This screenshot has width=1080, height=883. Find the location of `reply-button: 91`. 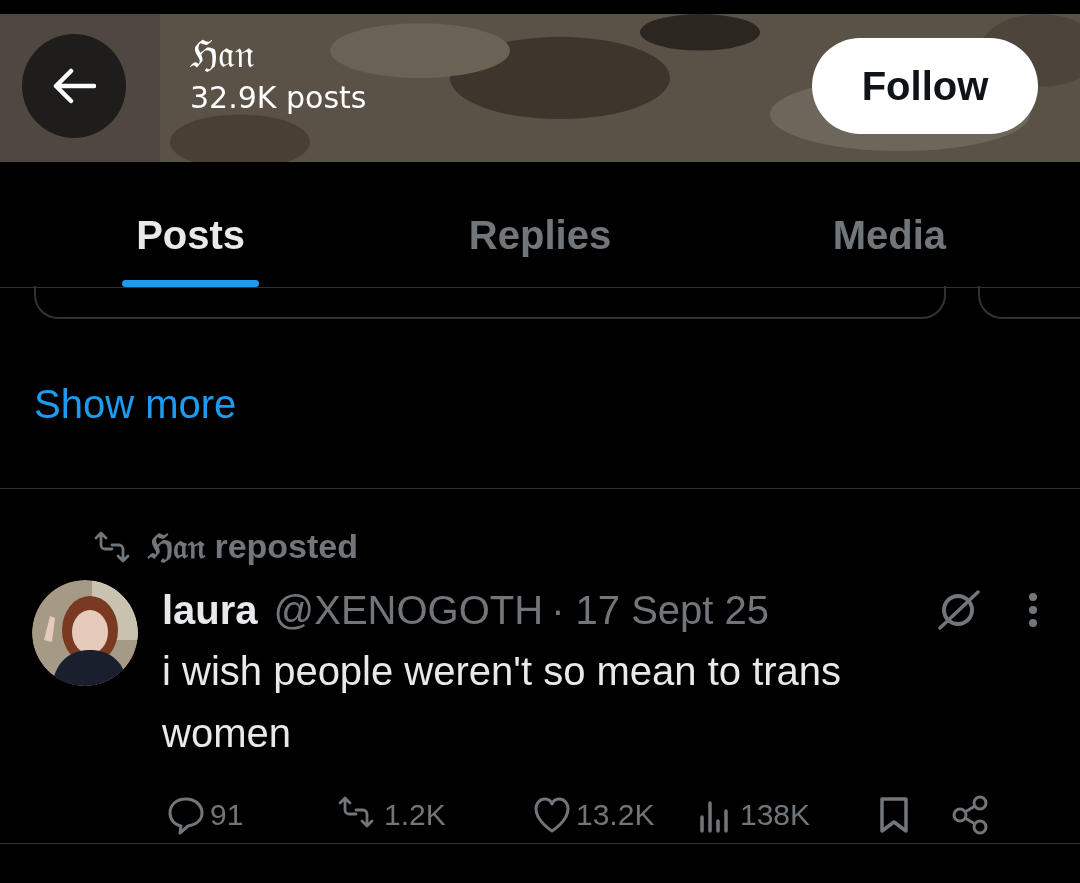

reply-button: 91 is located at coordinates (251, 814).